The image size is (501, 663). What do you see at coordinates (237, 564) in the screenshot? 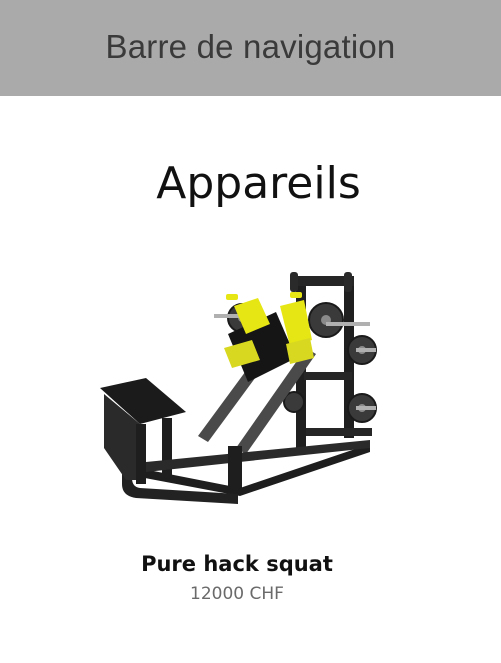
I see `product-name: Pure hack squat` at bounding box center [237, 564].